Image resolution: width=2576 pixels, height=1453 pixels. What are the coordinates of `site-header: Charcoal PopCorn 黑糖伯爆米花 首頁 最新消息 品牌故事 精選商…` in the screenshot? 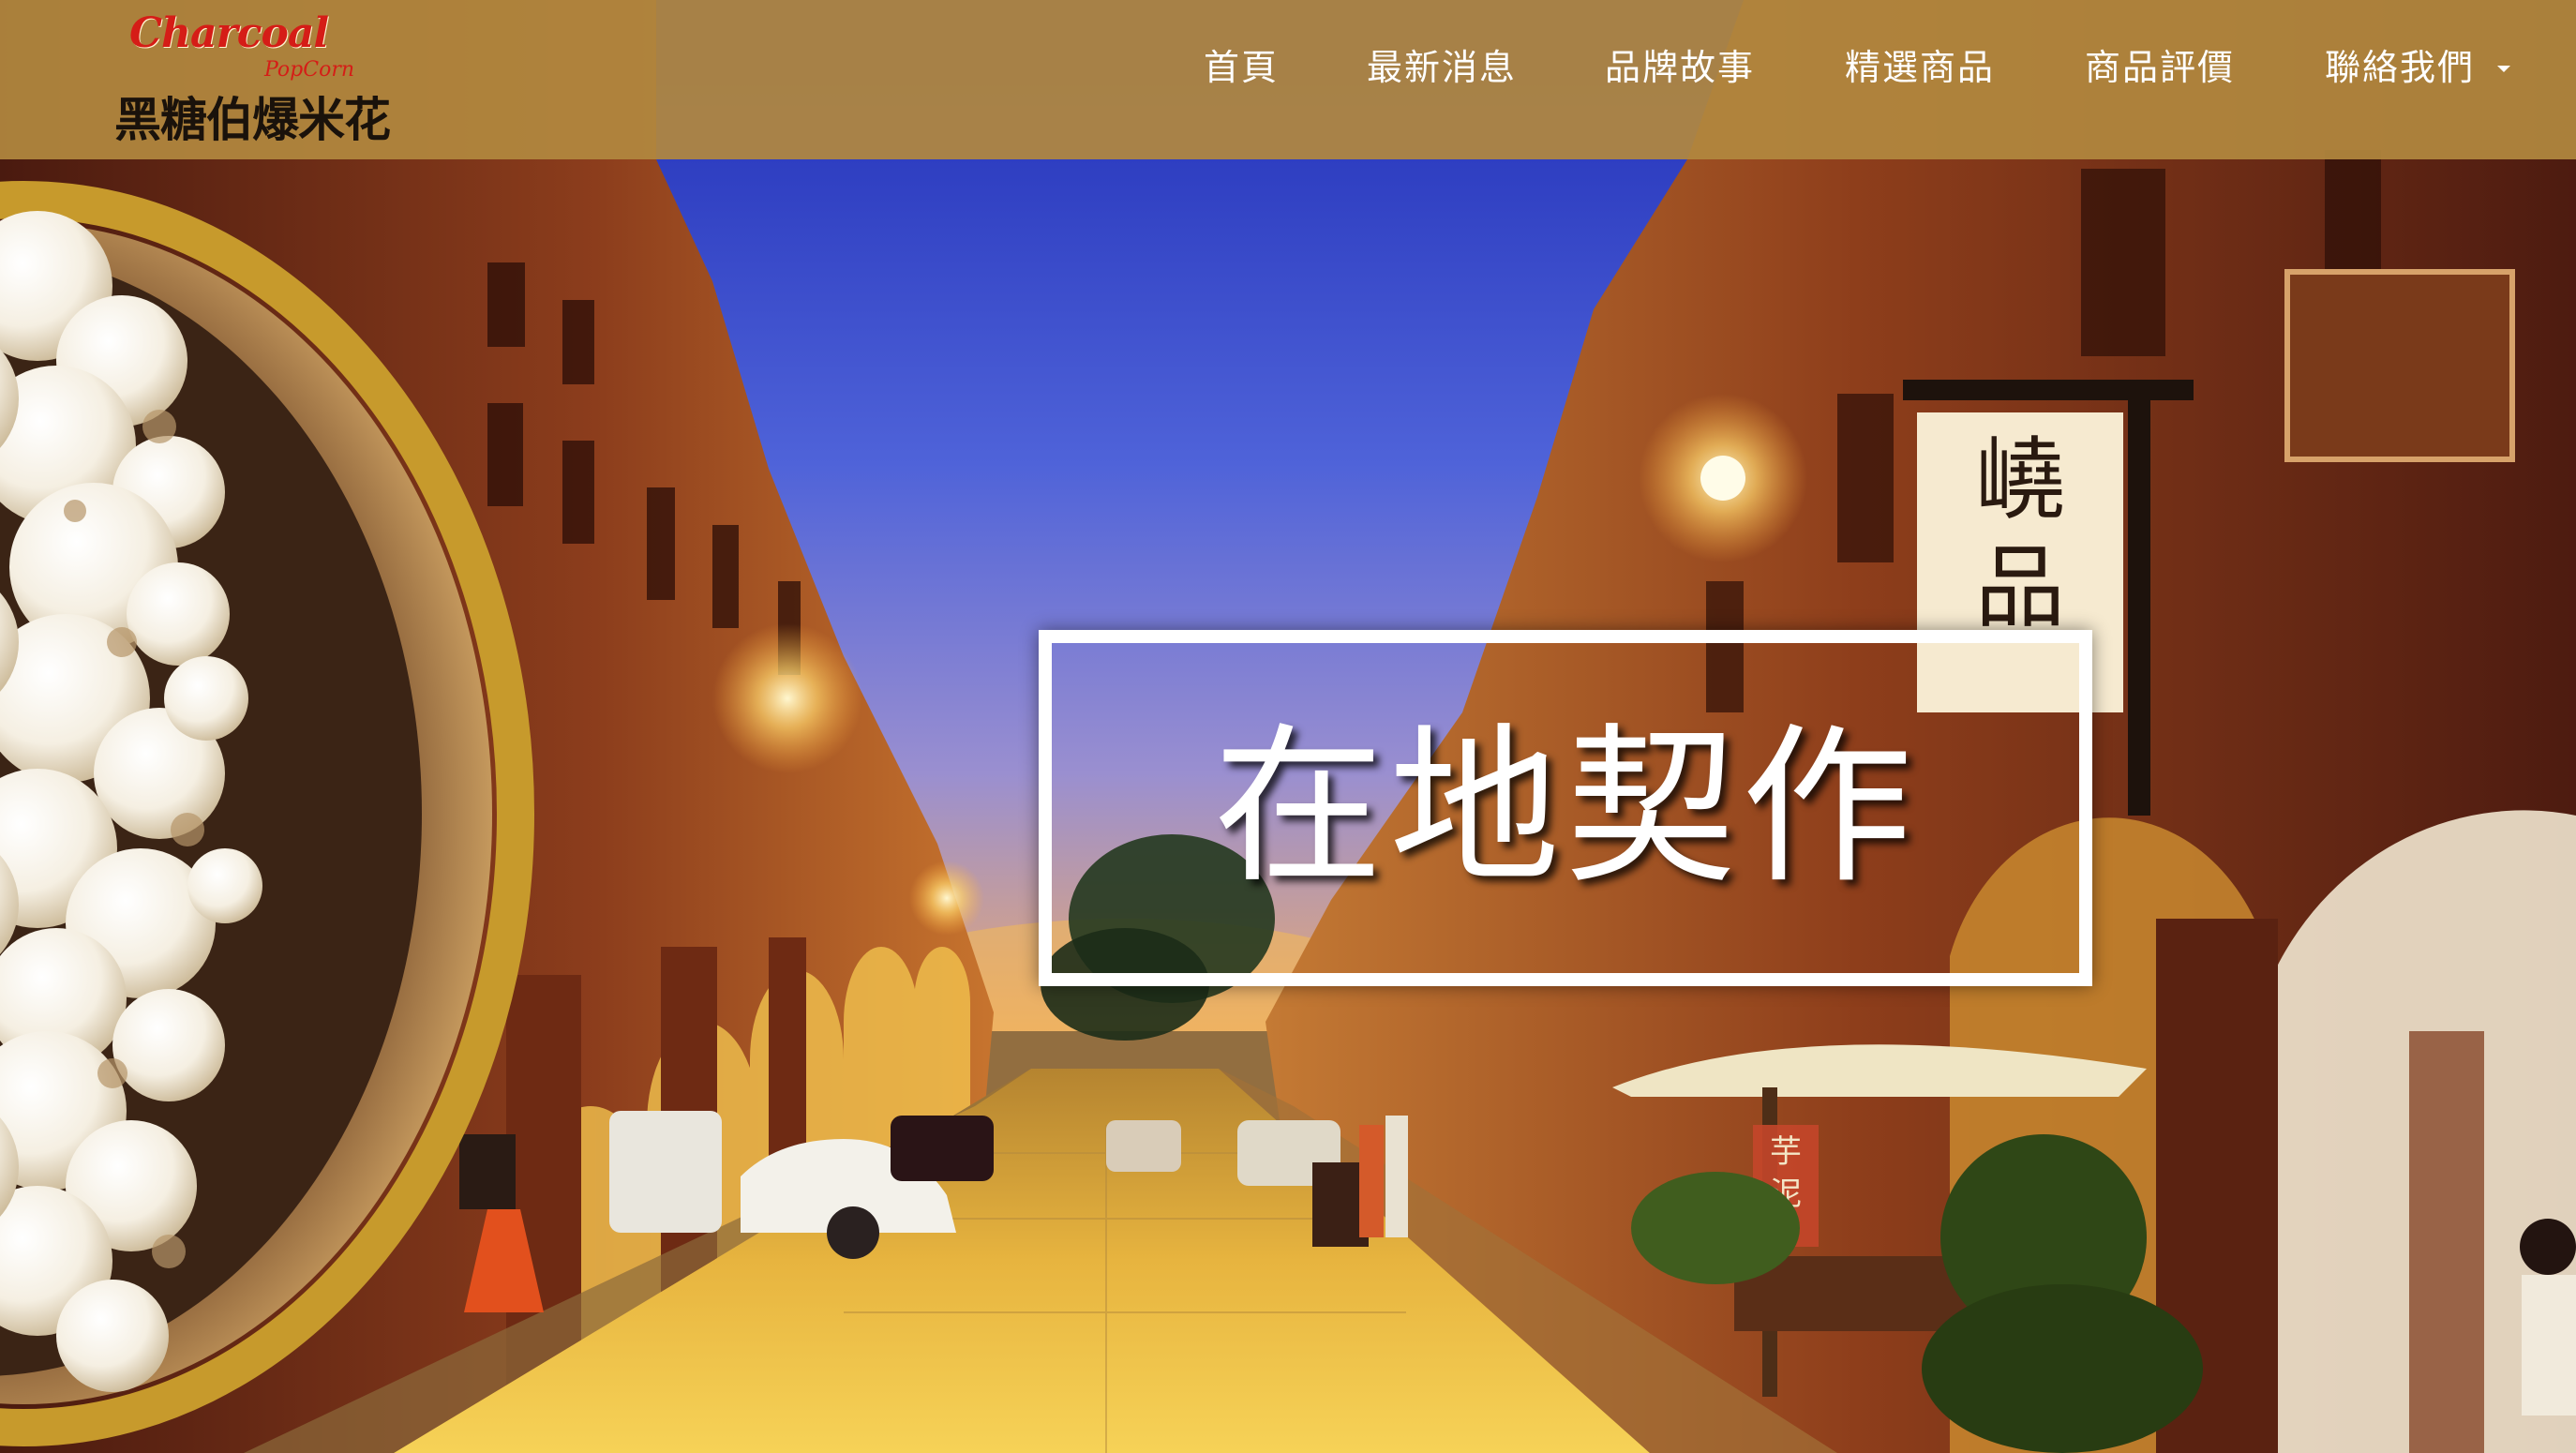 It's located at (1288, 79).